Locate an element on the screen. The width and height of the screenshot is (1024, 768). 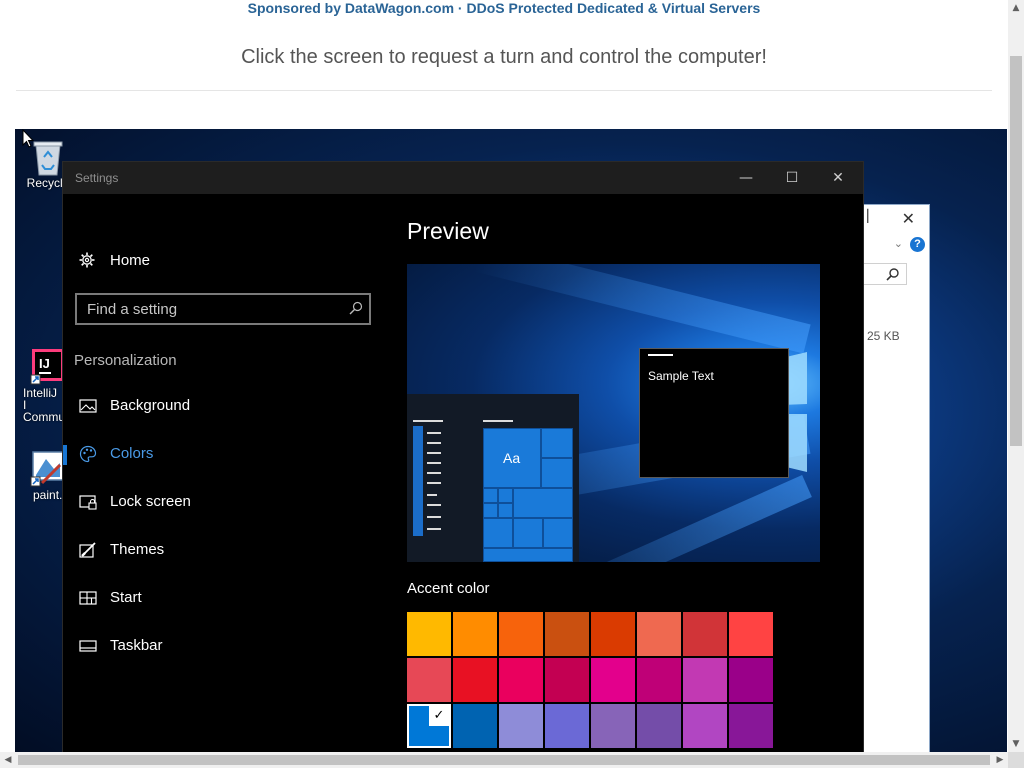
active-indicator is located at coordinates (65, 455).